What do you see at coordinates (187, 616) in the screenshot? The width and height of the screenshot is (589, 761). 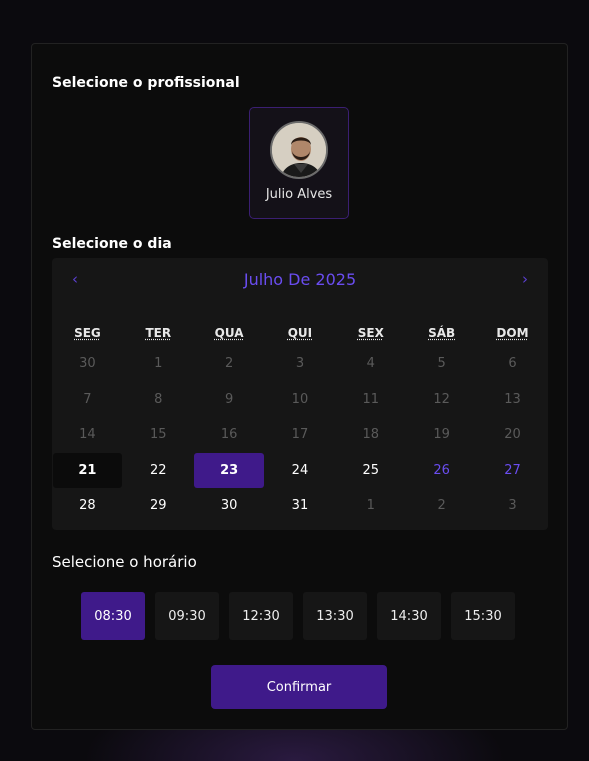 I see `time-slot: 09:30` at bounding box center [187, 616].